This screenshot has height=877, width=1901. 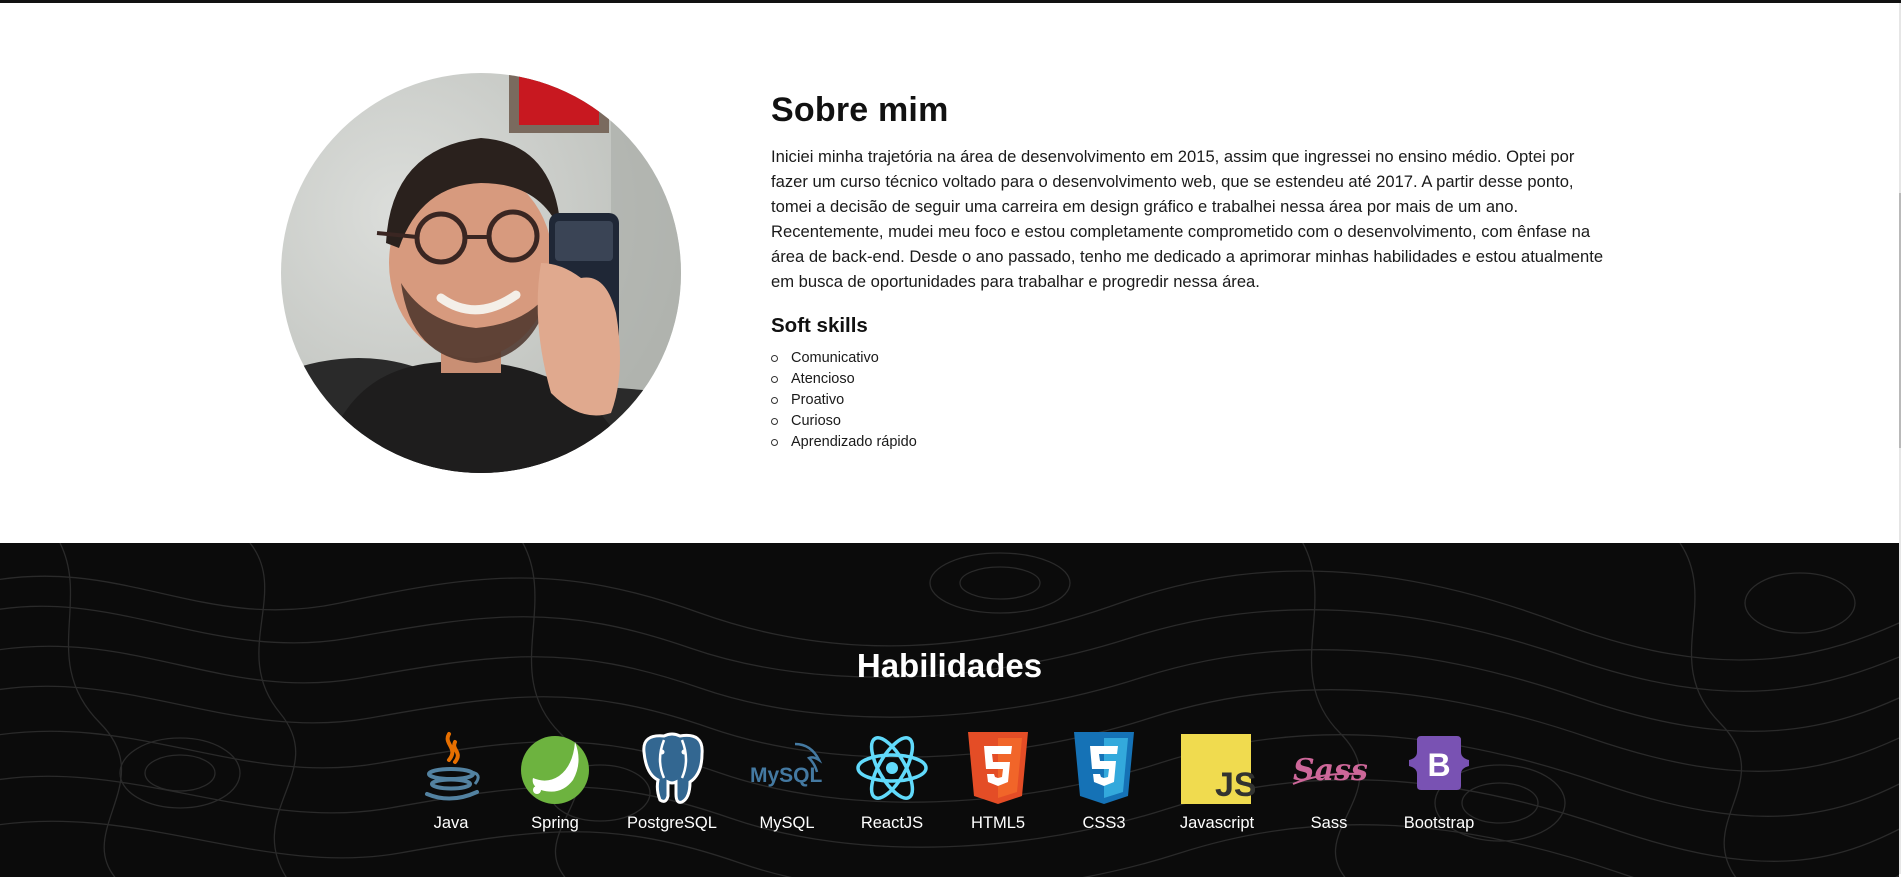 I want to click on css3-icon, so click(x=1104, y=768).